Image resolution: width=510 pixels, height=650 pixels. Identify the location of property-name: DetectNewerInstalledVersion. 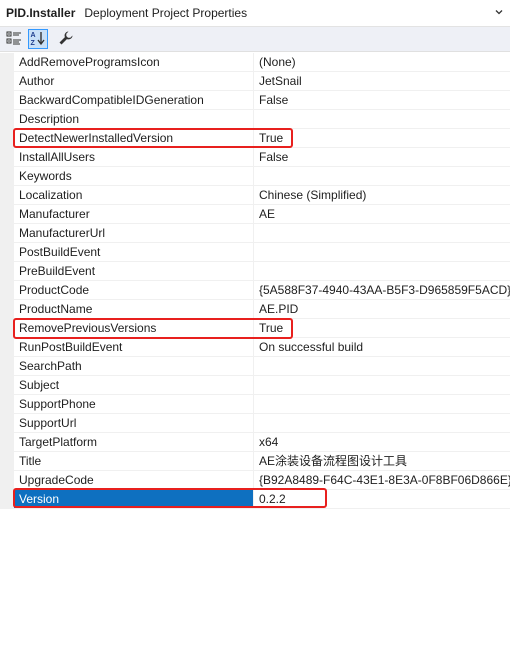
(133, 138).